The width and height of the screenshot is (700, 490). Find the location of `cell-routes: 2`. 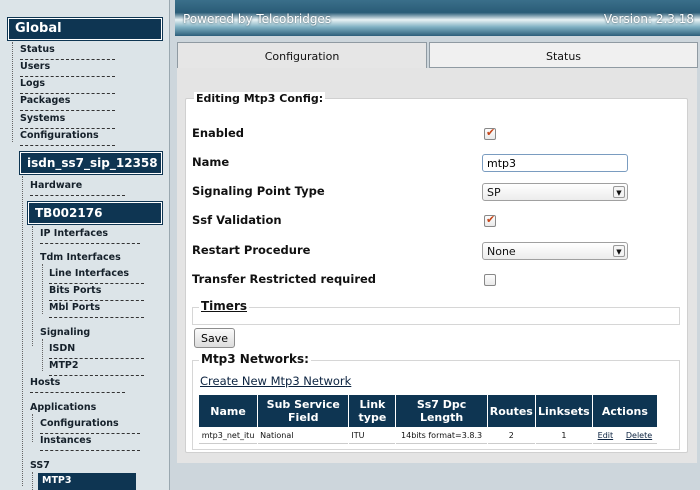

cell-routes: 2 is located at coordinates (511, 436).